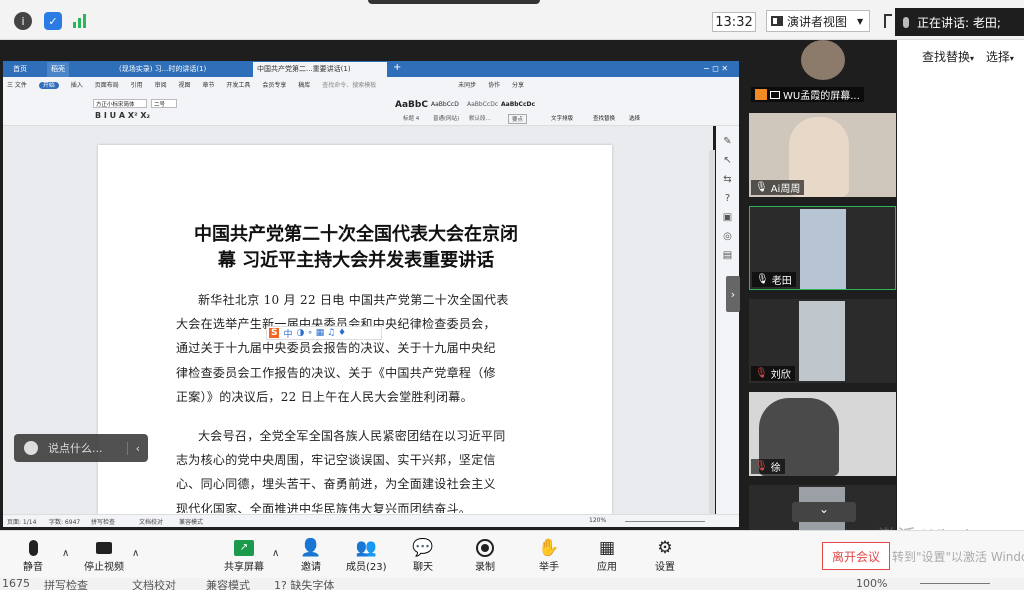  Describe the element at coordinates (320, 69) in the screenshot. I see `wps-tab-doc2: 中国共产党第二...重要讲话(1)` at that location.